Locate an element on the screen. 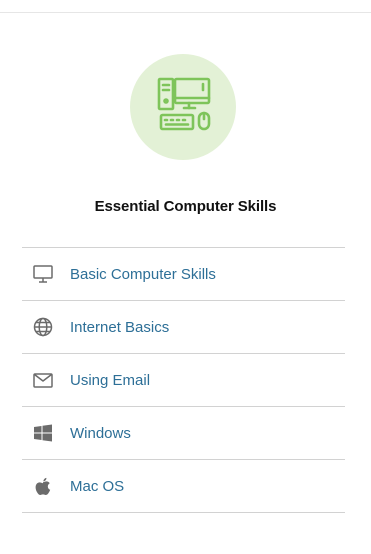  menu-item-label: Basic Computer Skills is located at coordinates (143, 274).